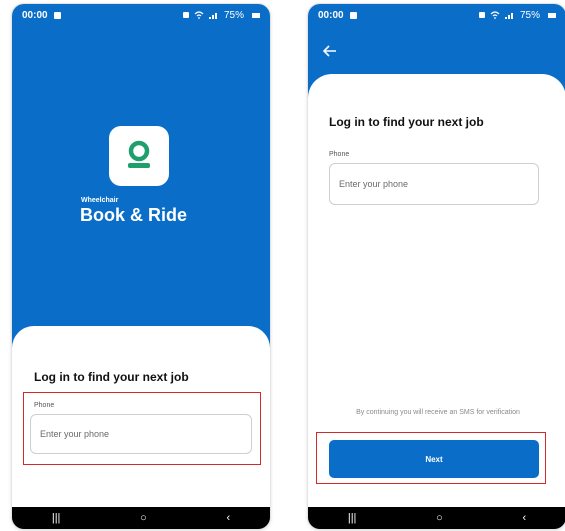 The width and height of the screenshot is (565, 531). I want to click on phone-label: Phone, so click(339, 154).